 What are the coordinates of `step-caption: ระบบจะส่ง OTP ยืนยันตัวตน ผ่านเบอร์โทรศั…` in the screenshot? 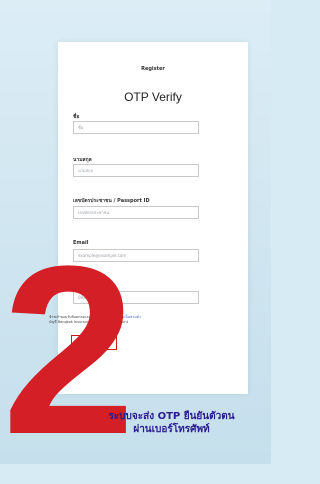 It's located at (171, 424).